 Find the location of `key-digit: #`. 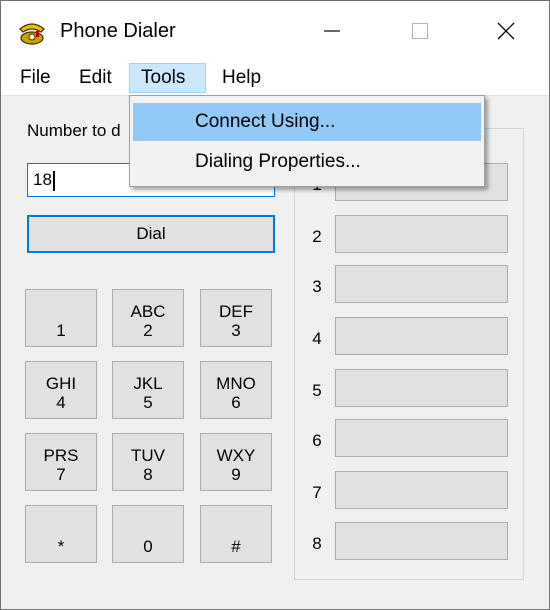

key-digit: # is located at coordinates (236, 546).